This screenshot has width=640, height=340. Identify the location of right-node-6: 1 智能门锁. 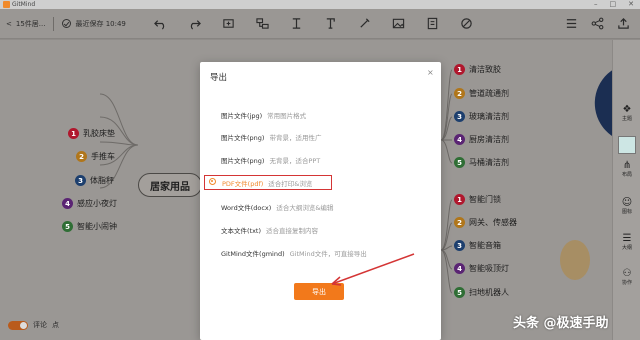
(477, 199).